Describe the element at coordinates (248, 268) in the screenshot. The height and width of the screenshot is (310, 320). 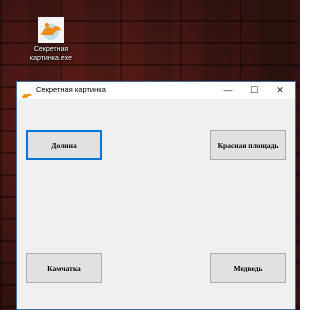
I see `bear-button: Медведь` at that location.